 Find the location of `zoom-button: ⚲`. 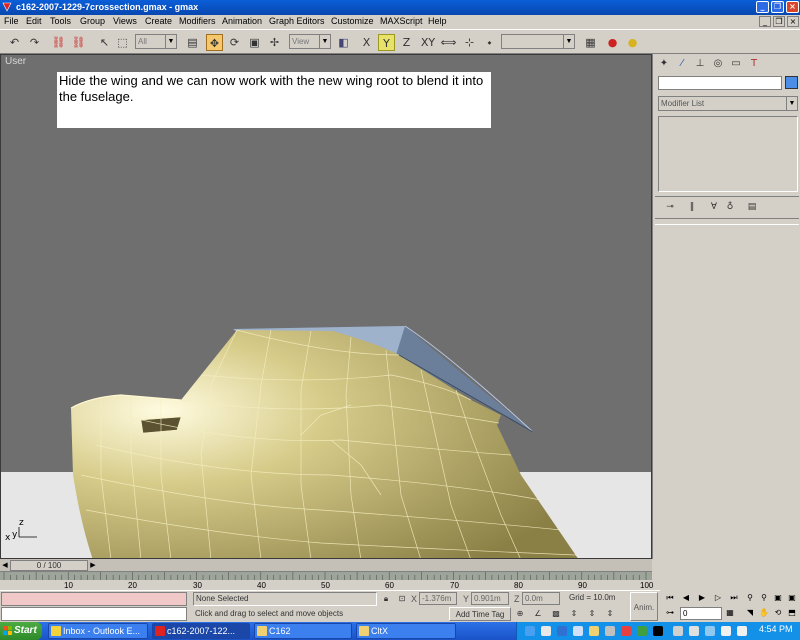

zoom-button: ⚲ is located at coordinates (750, 598).